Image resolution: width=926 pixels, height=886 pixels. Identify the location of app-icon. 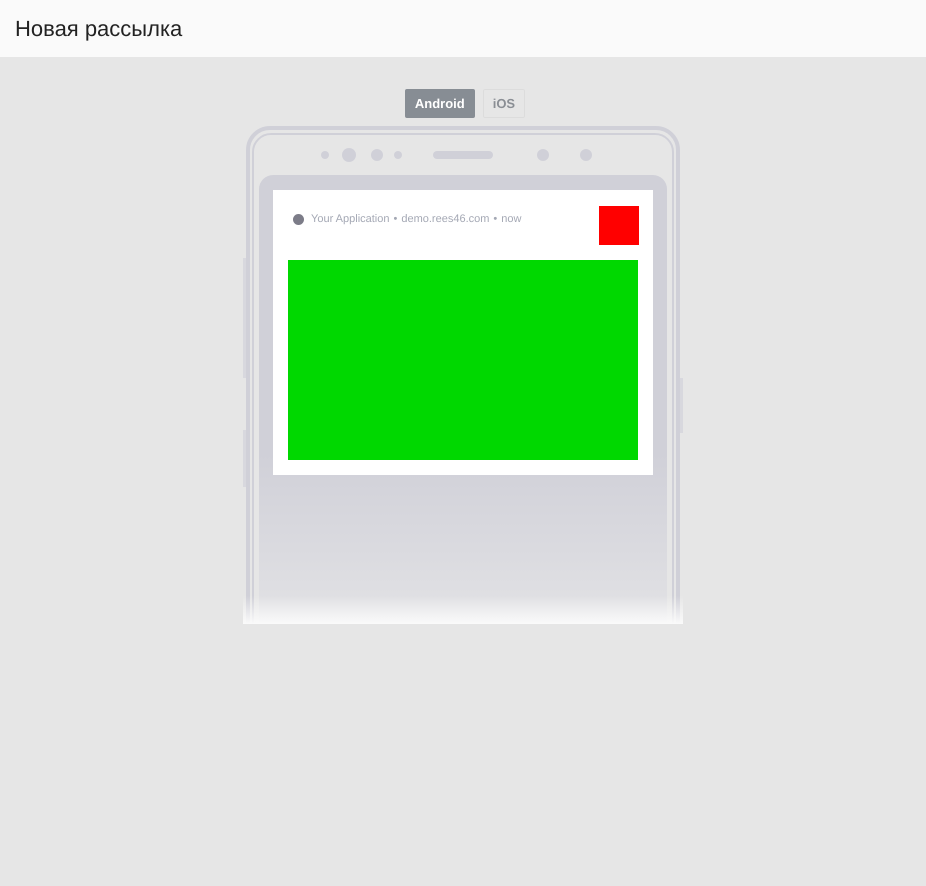
(298, 219).